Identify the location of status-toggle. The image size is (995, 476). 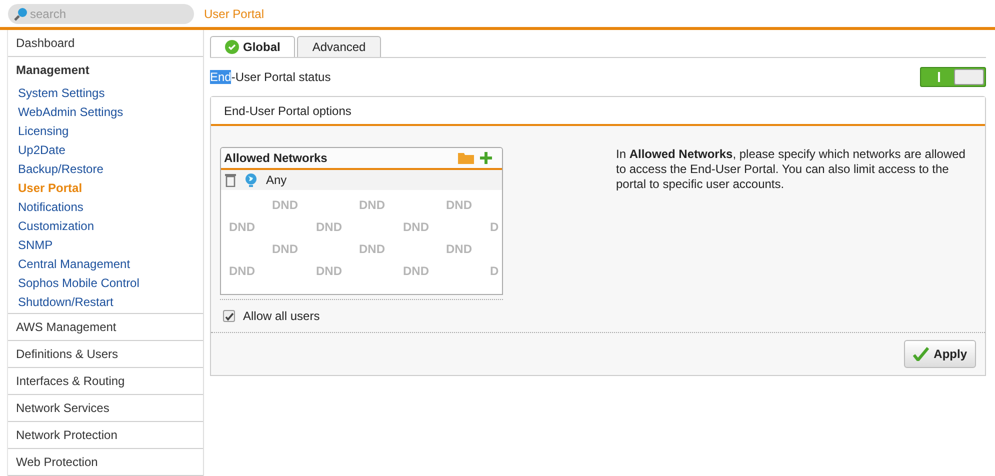
(953, 77).